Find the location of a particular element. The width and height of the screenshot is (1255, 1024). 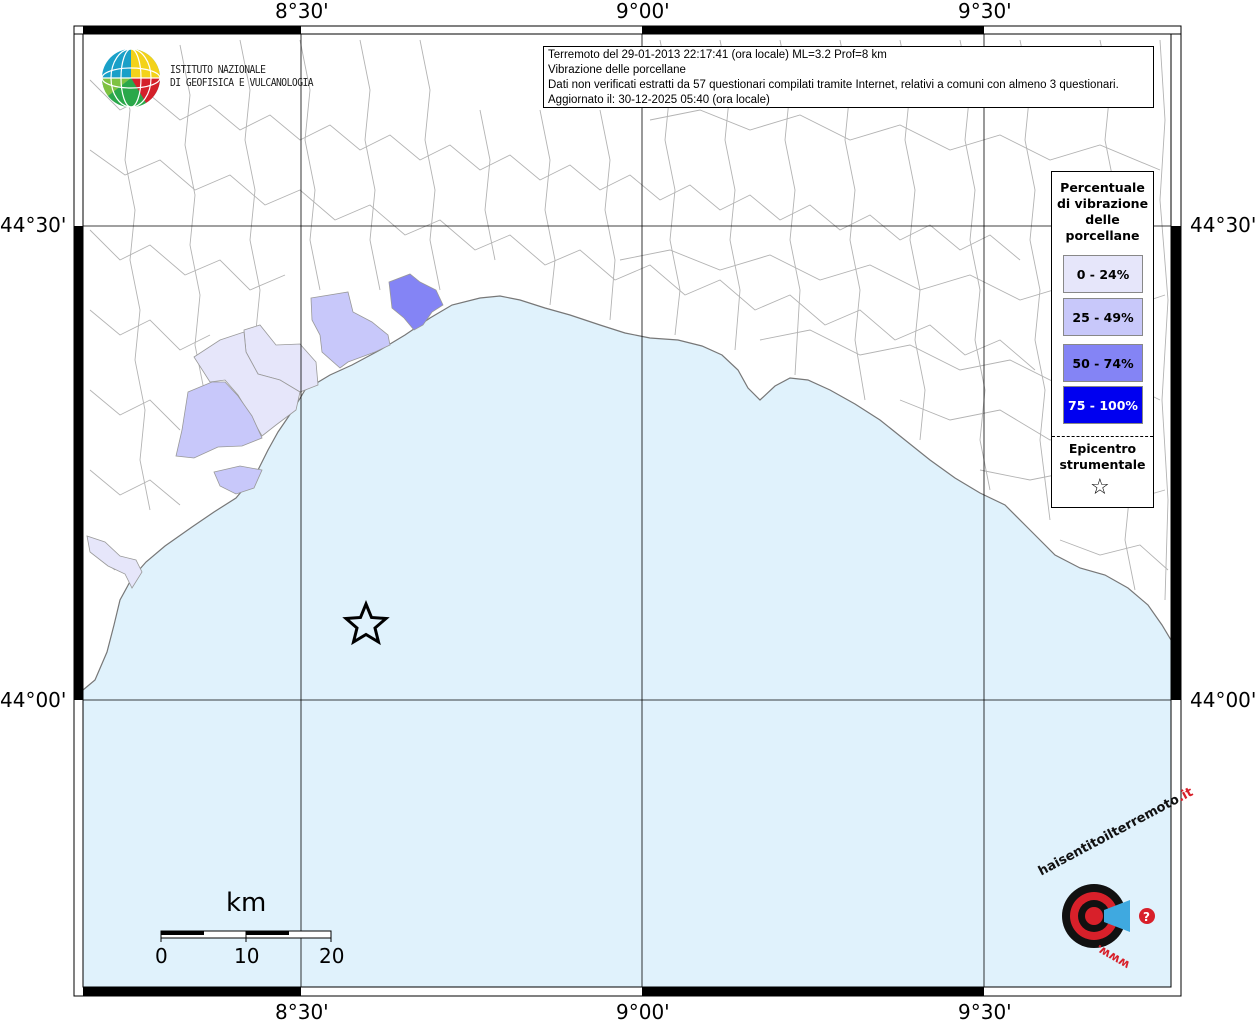

bottom-axis-label-2: 9°00' is located at coordinates (643, 1012).